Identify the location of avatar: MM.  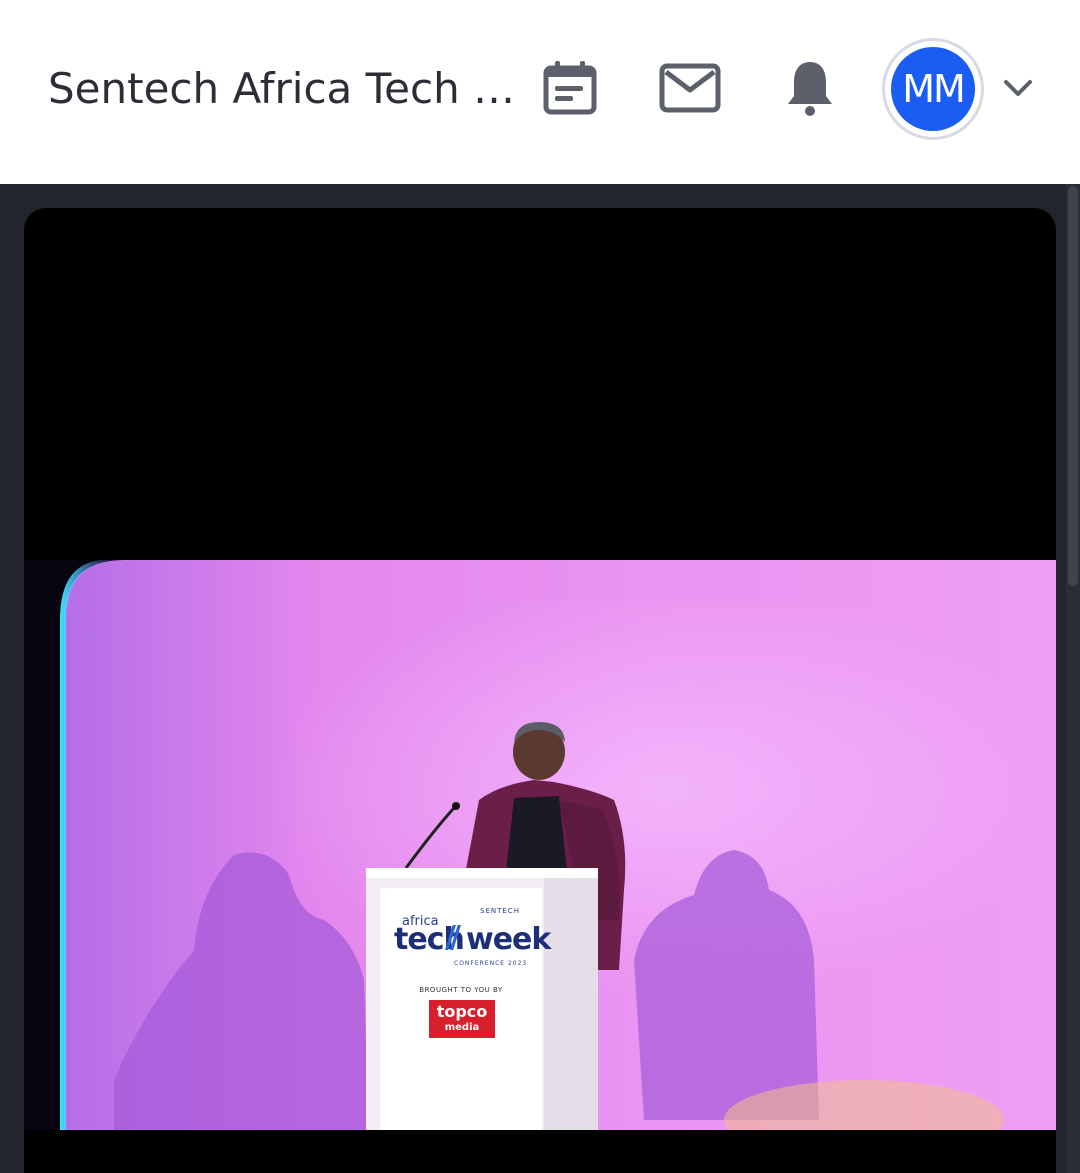
(933, 89).